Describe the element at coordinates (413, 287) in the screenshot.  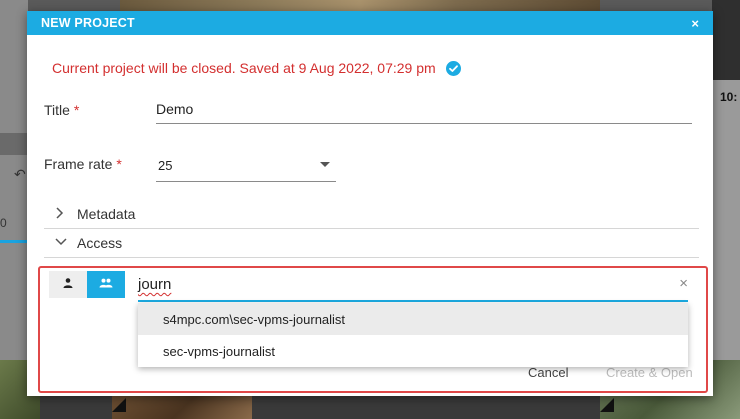
I see `access-search-field: journ ×` at that location.